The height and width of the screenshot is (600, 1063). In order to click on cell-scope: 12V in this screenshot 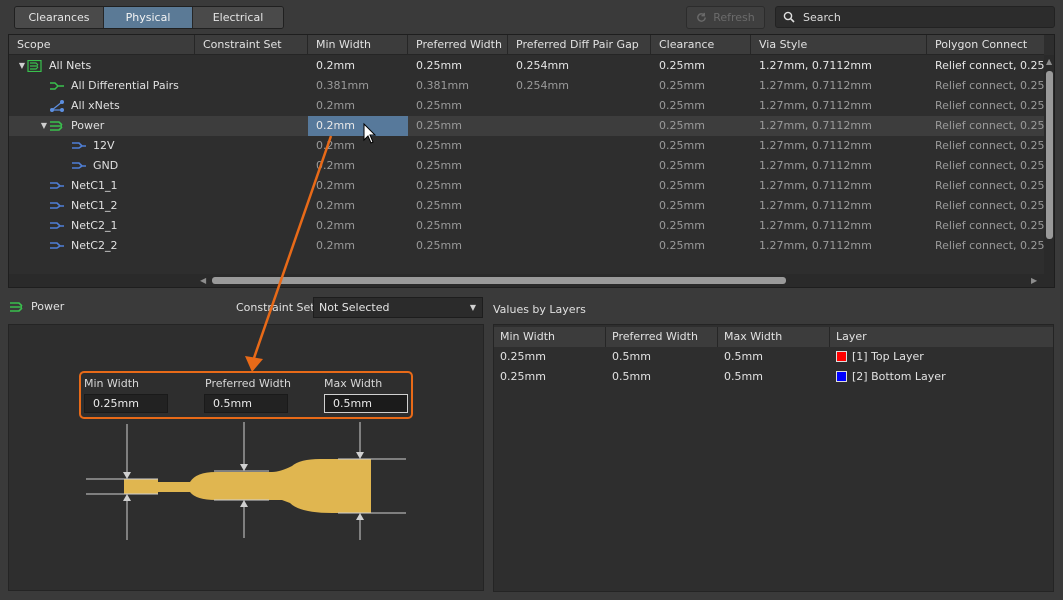, I will do `click(128, 146)`.